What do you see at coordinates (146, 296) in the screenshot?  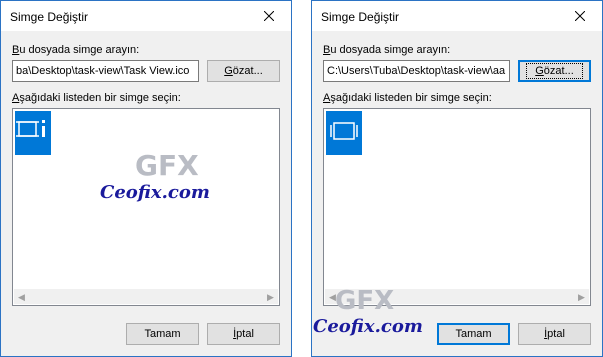 I see `horizontal-scrollbar: ◀ ▶` at bounding box center [146, 296].